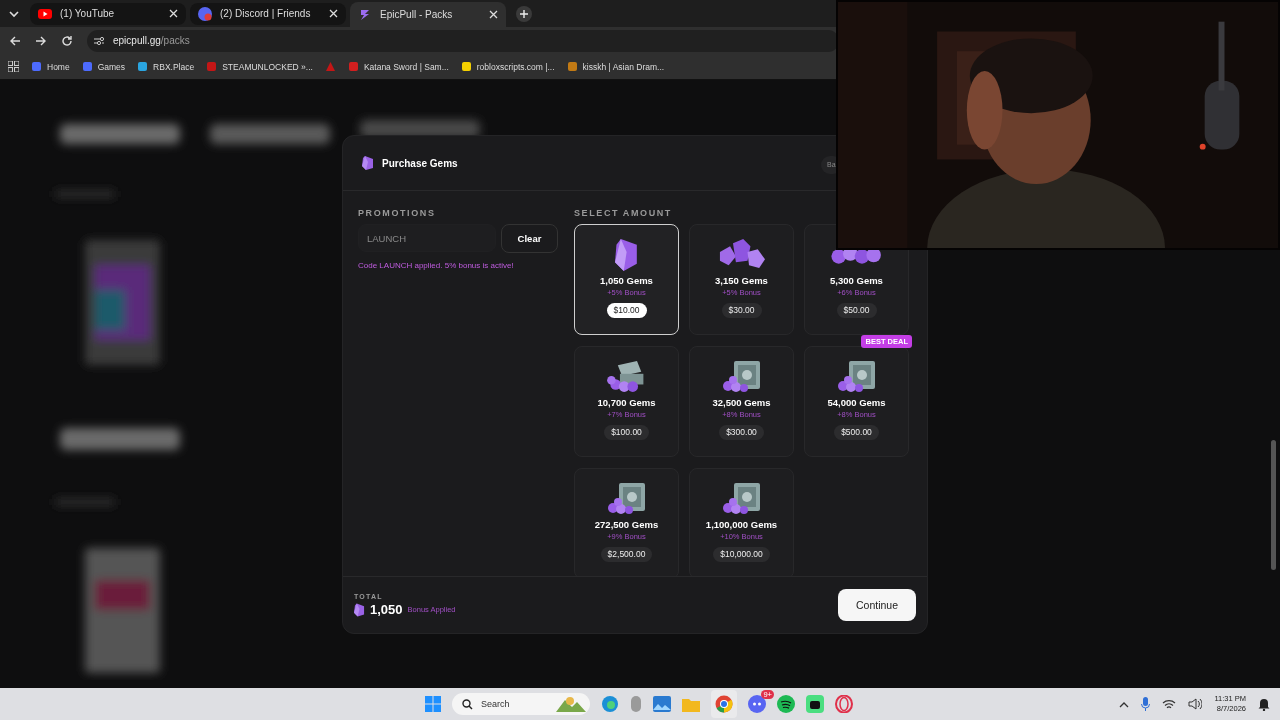  What do you see at coordinates (365, 14) in the screenshot?
I see `lightning-icon` at bounding box center [365, 14].